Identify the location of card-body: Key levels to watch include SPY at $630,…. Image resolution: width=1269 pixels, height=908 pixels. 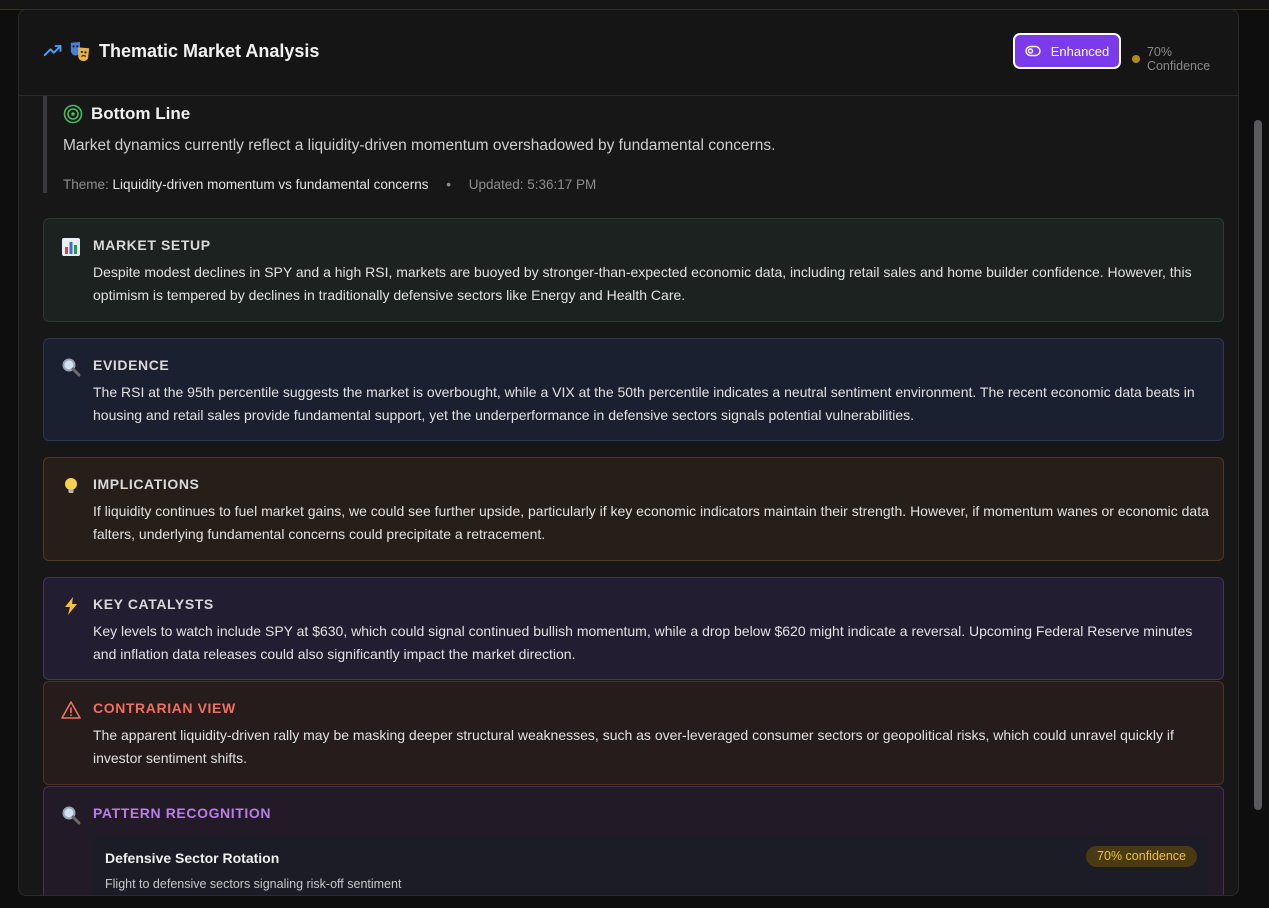
(643, 642).